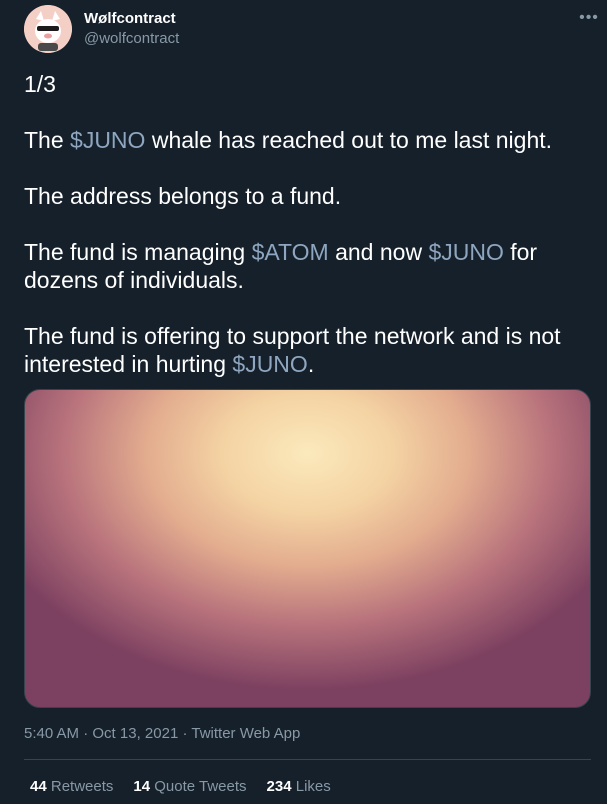 The image size is (607, 804). I want to click on wolf-avatar-graphic, so click(48, 29).